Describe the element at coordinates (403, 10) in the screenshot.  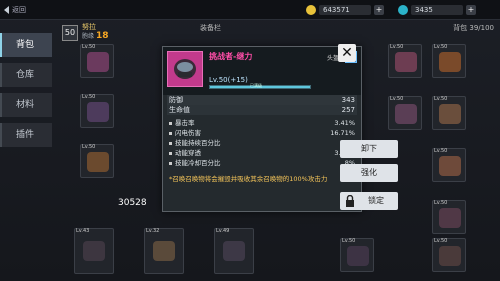
I see `crystal-icon` at that location.